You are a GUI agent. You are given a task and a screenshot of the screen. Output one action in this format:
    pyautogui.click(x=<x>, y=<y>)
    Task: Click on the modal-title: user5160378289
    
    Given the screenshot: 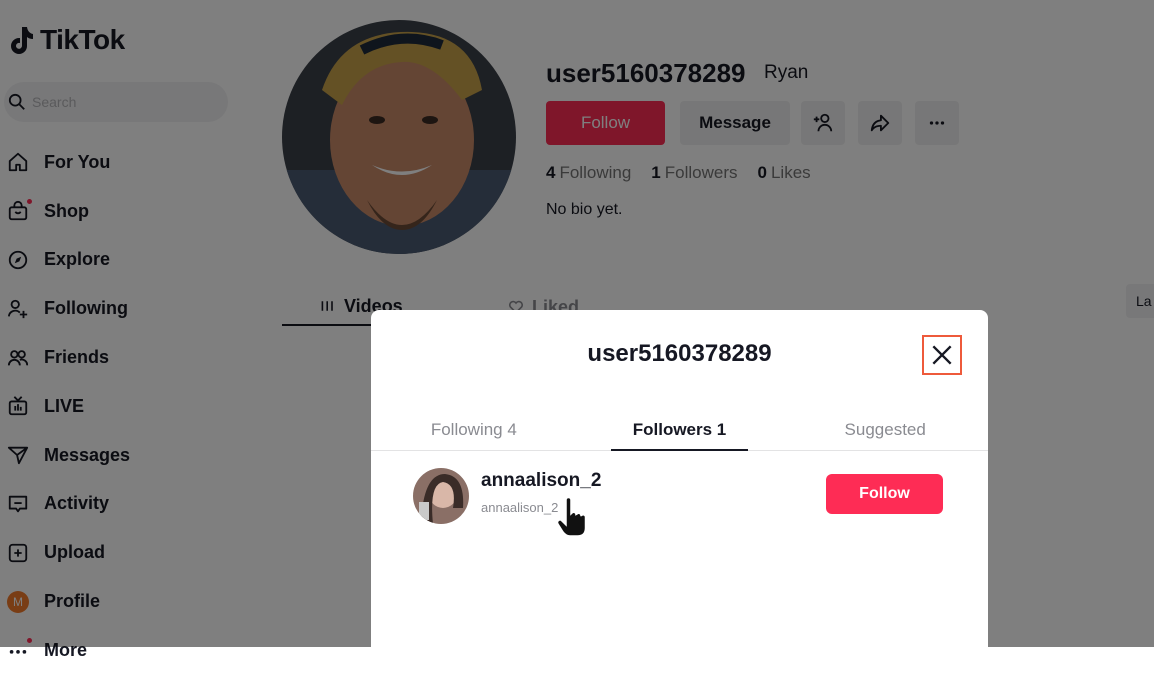 What is the action you would take?
    pyautogui.click(x=679, y=353)
    